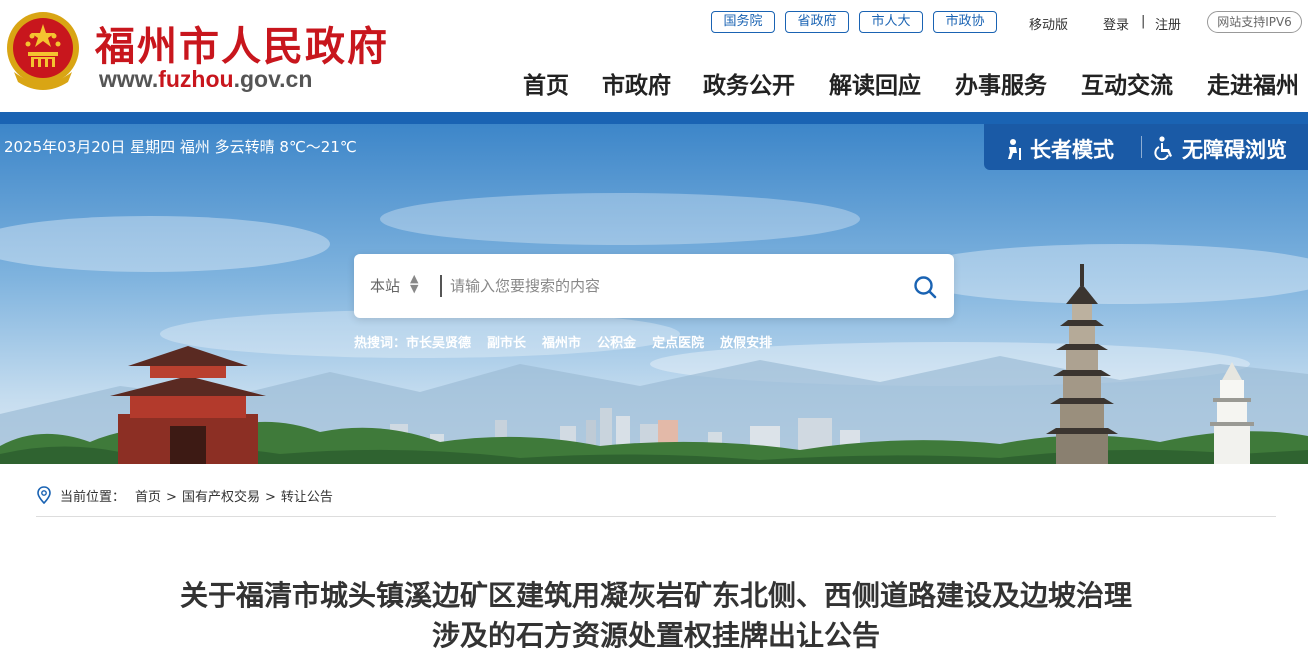 Image resolution: width=1308 pixels, height=663 pixels. What do you see at coordinates (148, 497) in the screenshot?
I see `breadcrumb-home: 首页` at bounding box center [148, 497].